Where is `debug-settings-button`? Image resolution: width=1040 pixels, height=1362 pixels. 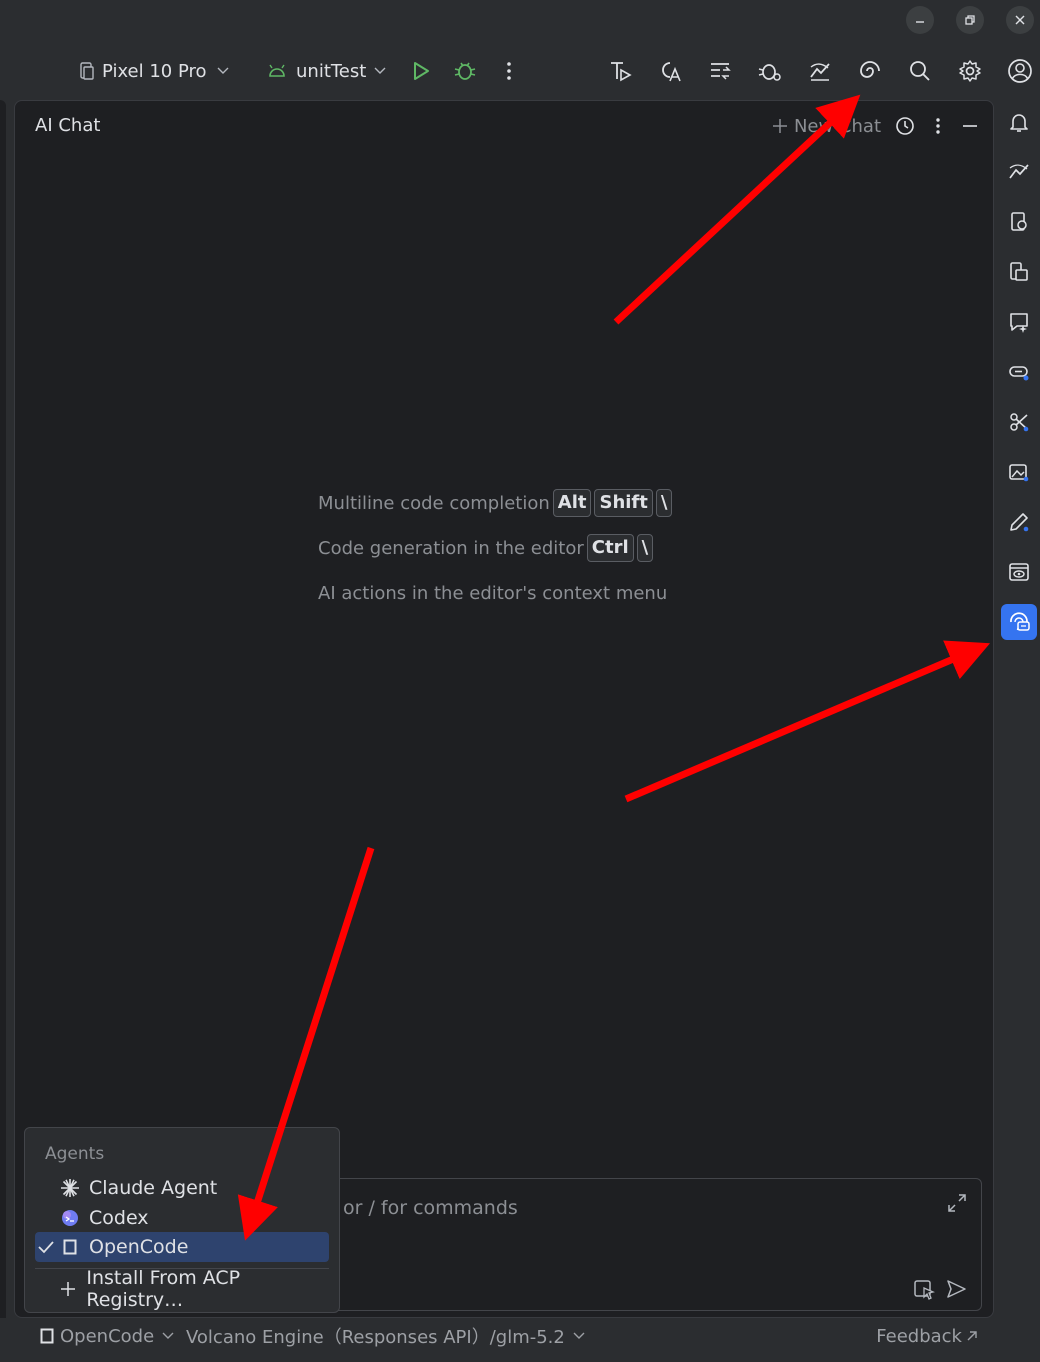 debug-settings-button is located at coordinates (770, 71).